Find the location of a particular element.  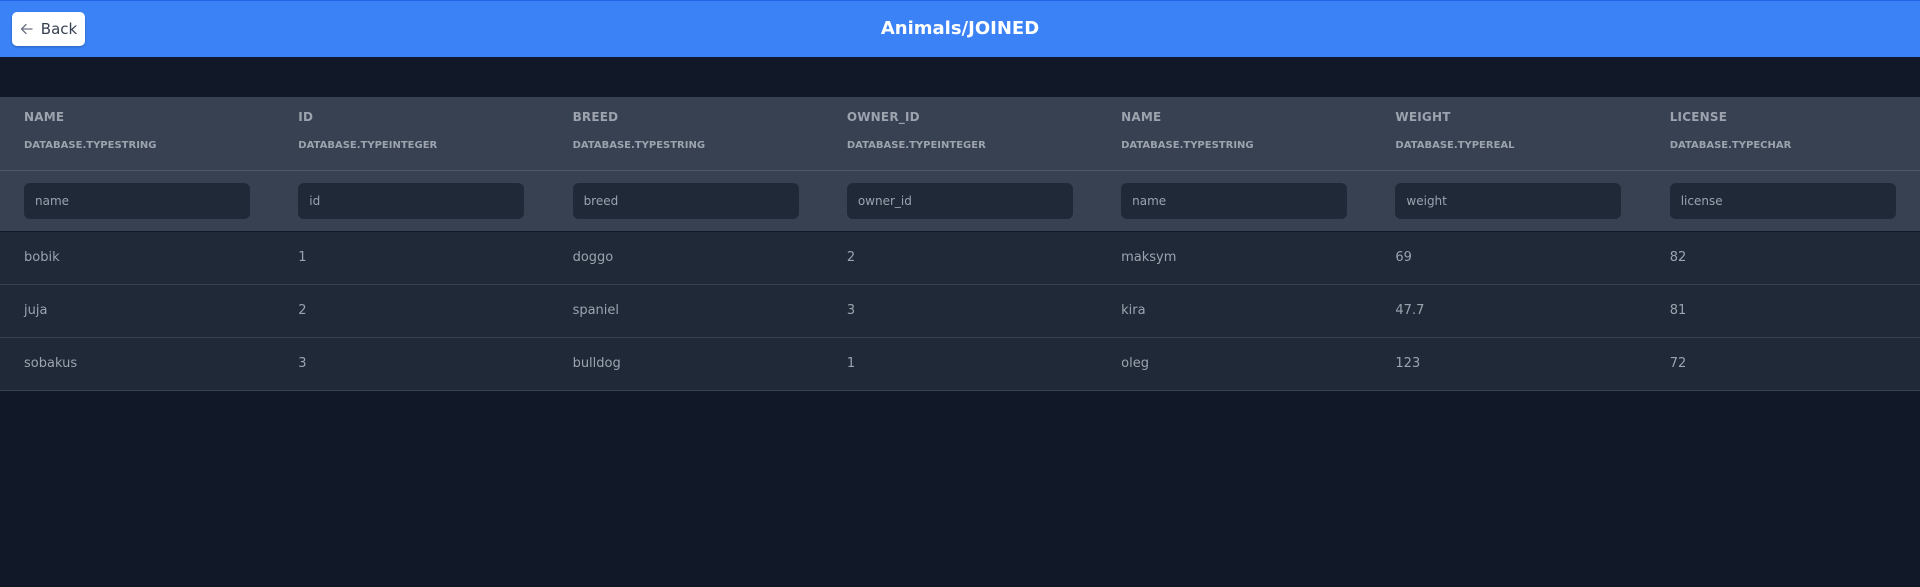

table-cell: bulldog is located at coordinates (685, 364).